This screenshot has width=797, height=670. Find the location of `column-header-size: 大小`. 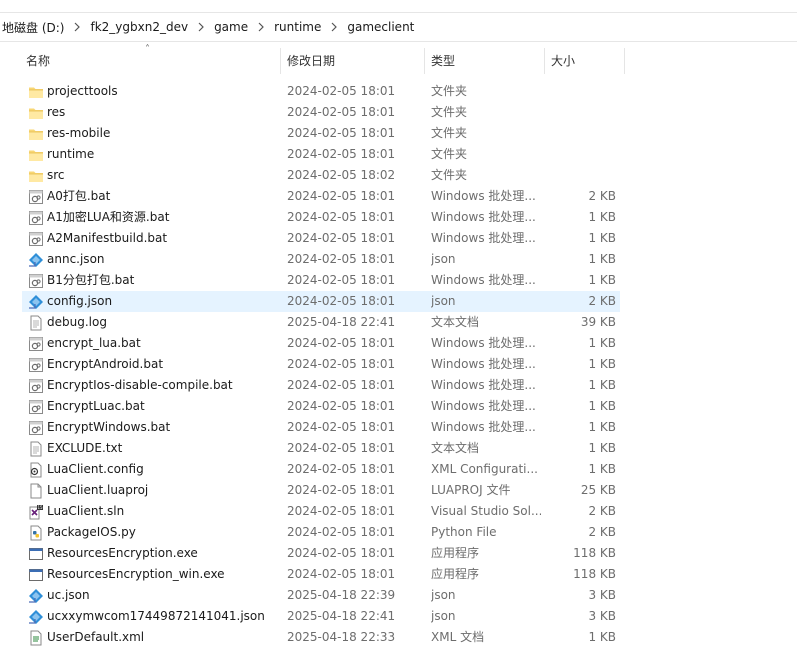

column-header-size: 大小 is located at coordinates (563, 61).